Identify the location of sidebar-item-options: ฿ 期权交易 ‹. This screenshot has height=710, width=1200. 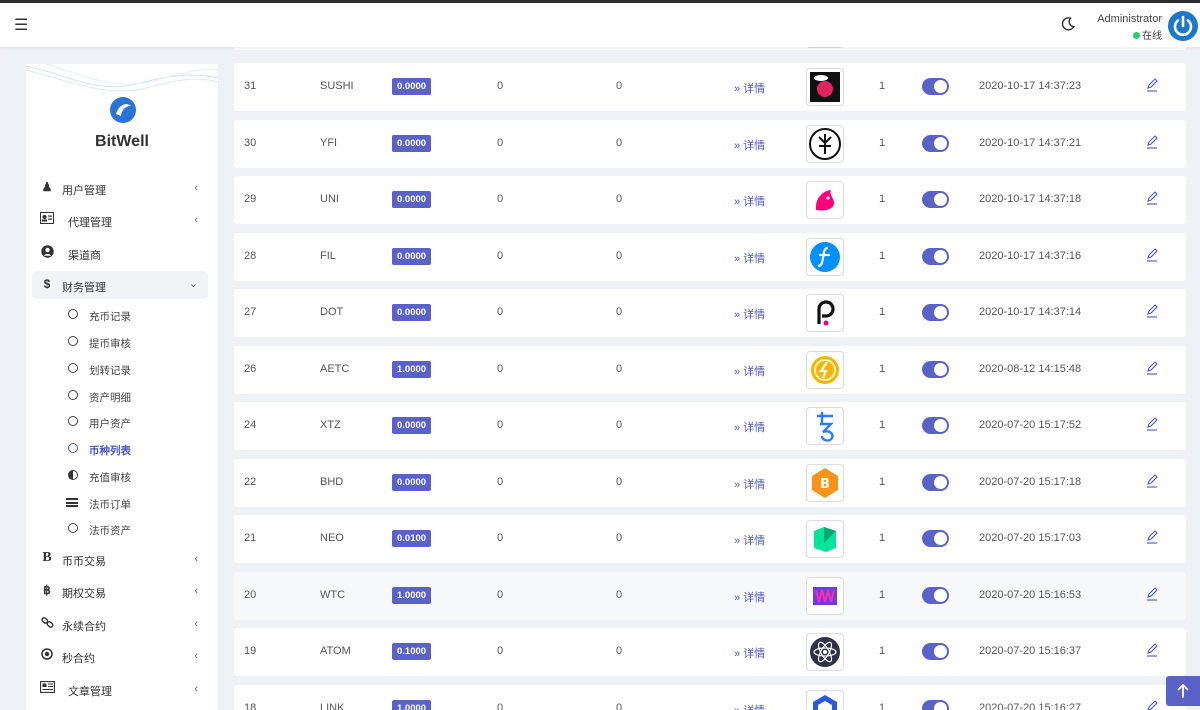
(120, 591).